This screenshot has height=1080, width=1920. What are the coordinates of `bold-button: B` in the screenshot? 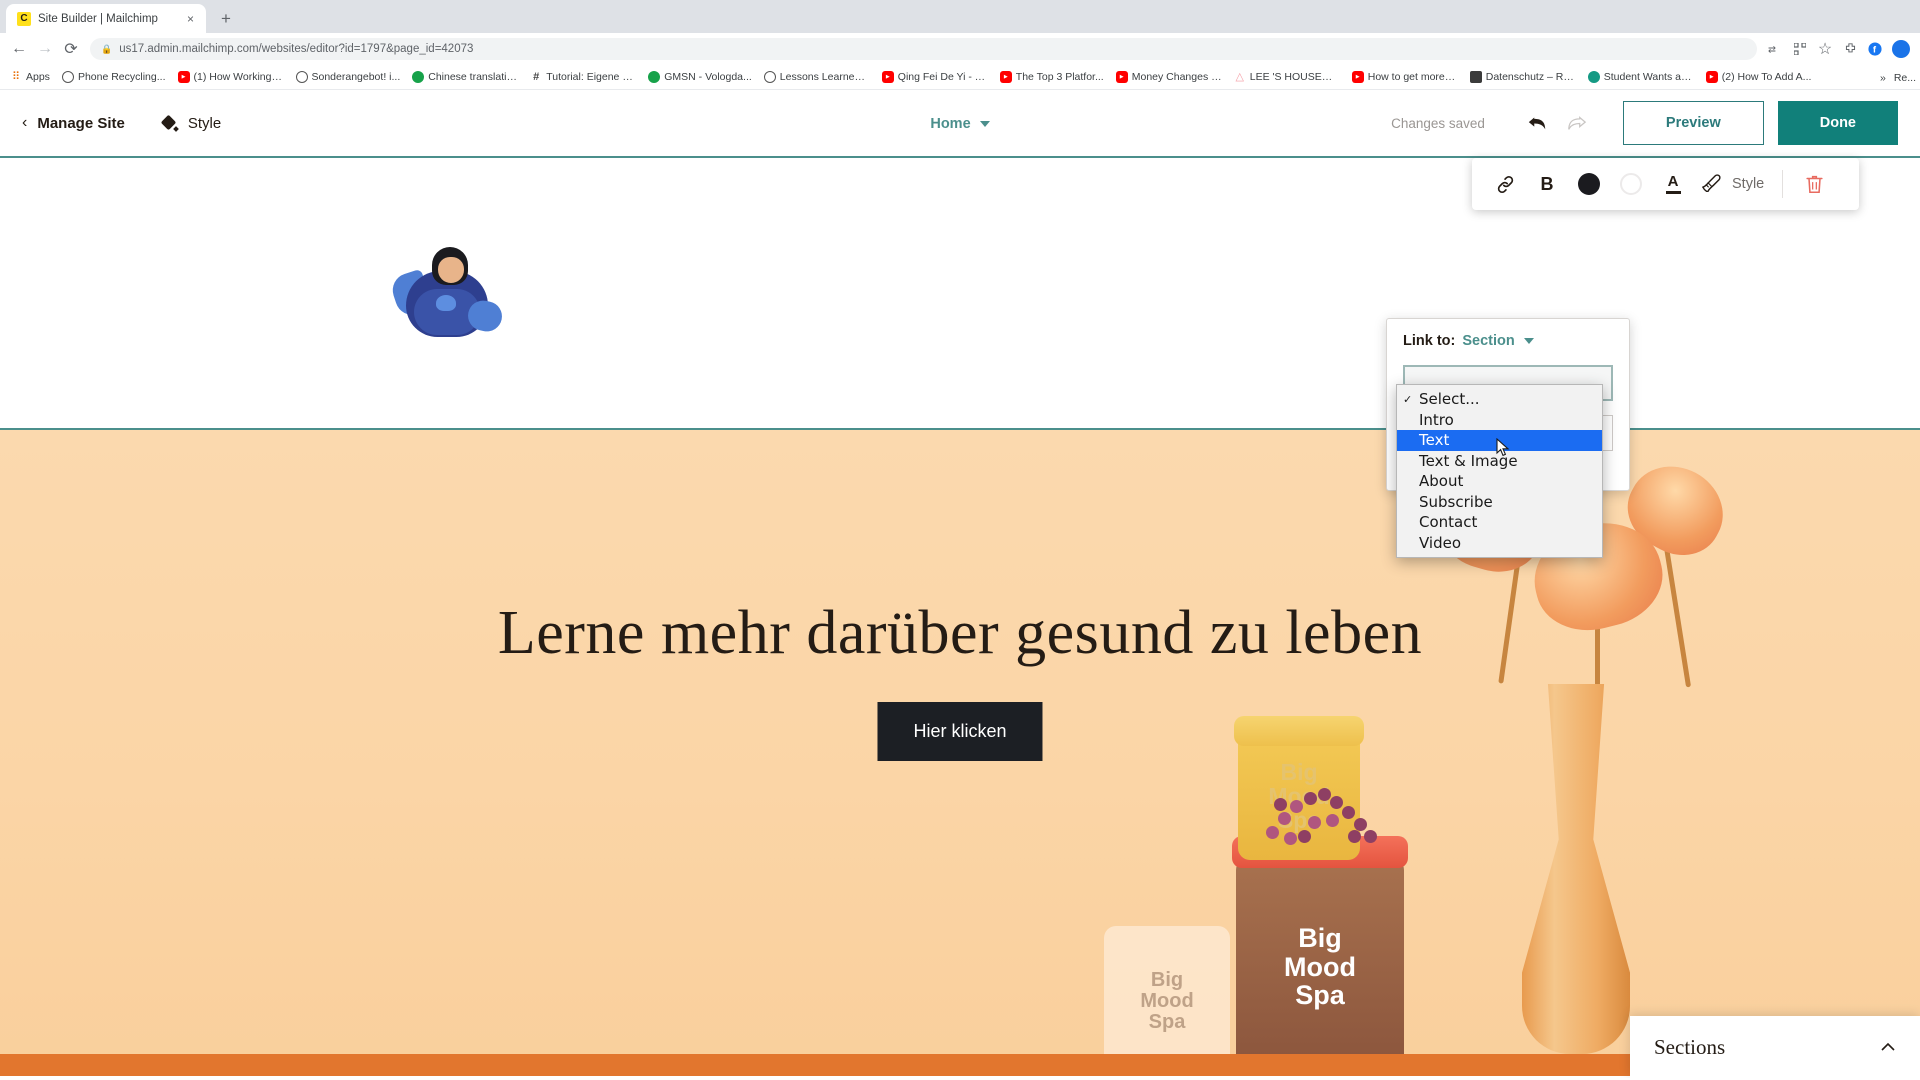 It's located at (1547, 184).